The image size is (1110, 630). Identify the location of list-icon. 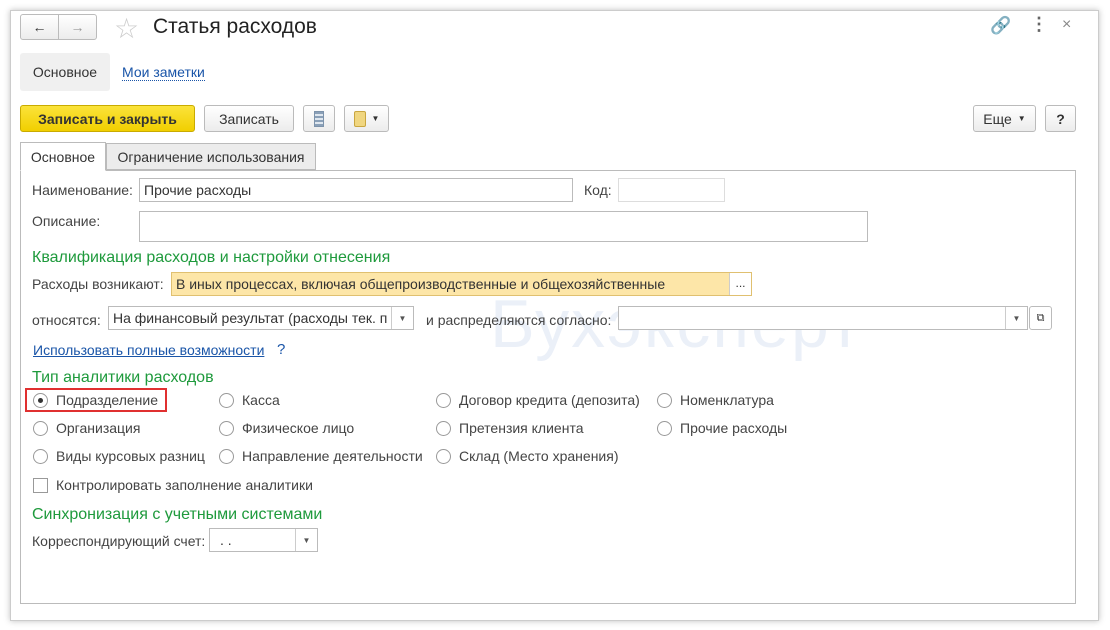
(319, 118).